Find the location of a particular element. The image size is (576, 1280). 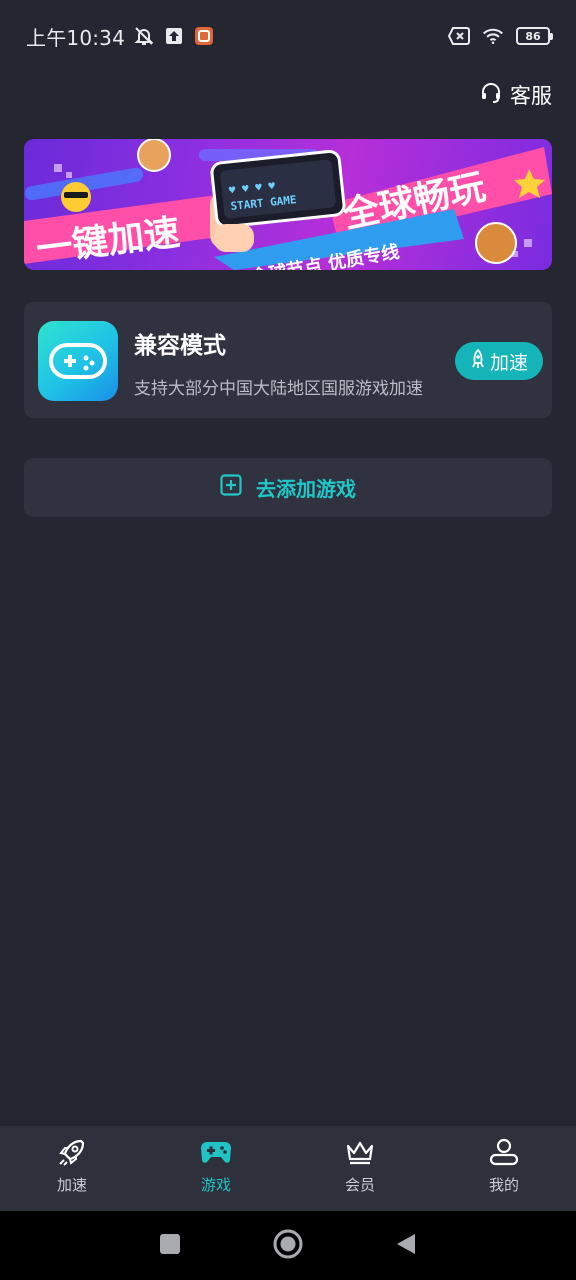

nav-item-profile: 我的 is located at coordinates (504, 1168).